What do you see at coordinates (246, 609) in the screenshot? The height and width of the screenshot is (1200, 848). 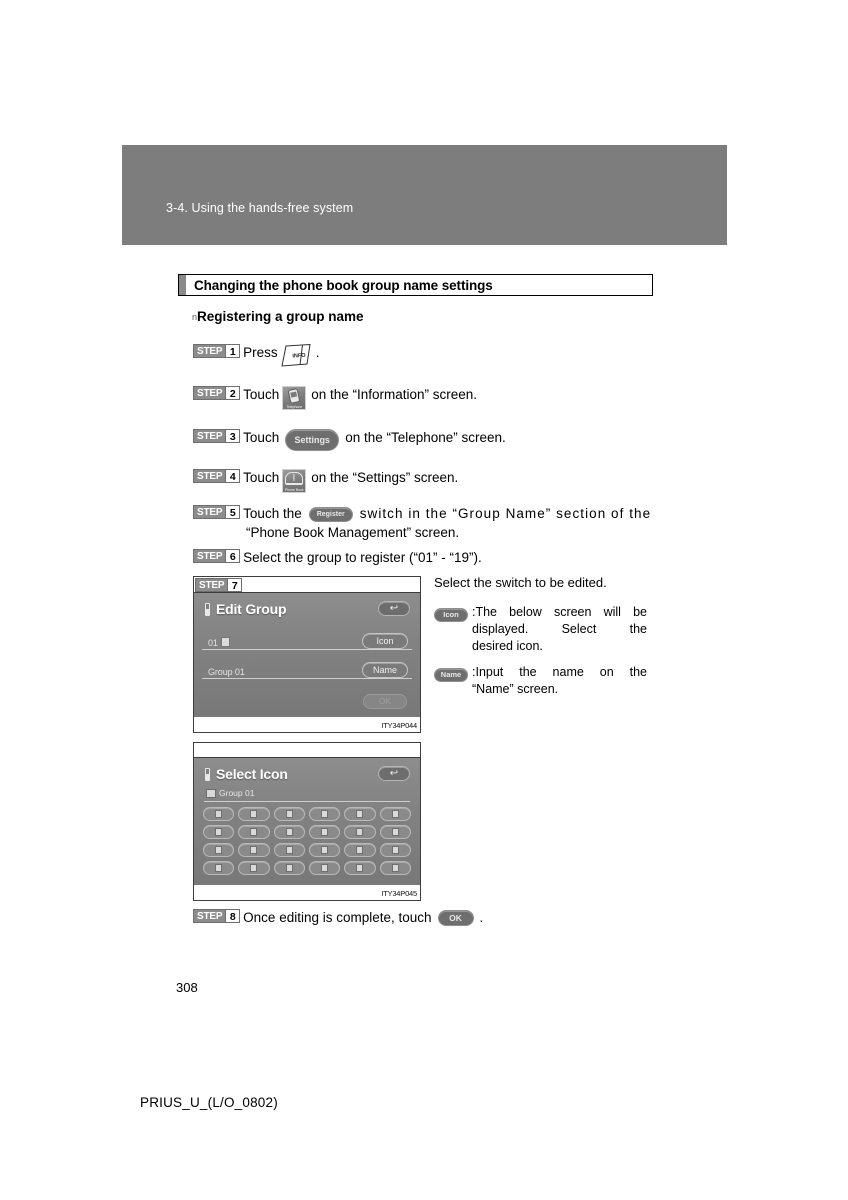 I see `edit-group-title: Edit Group` at bounding box center [246, 609].